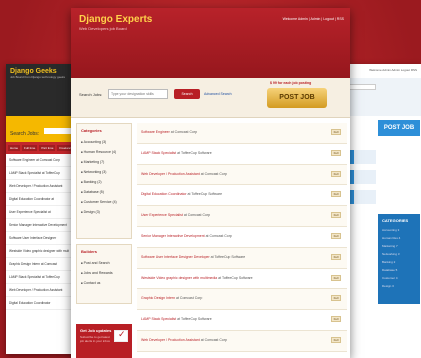 This screenshot has width=421, height=358. I want to click on left-nav-item: Part time, so click(47, 148).